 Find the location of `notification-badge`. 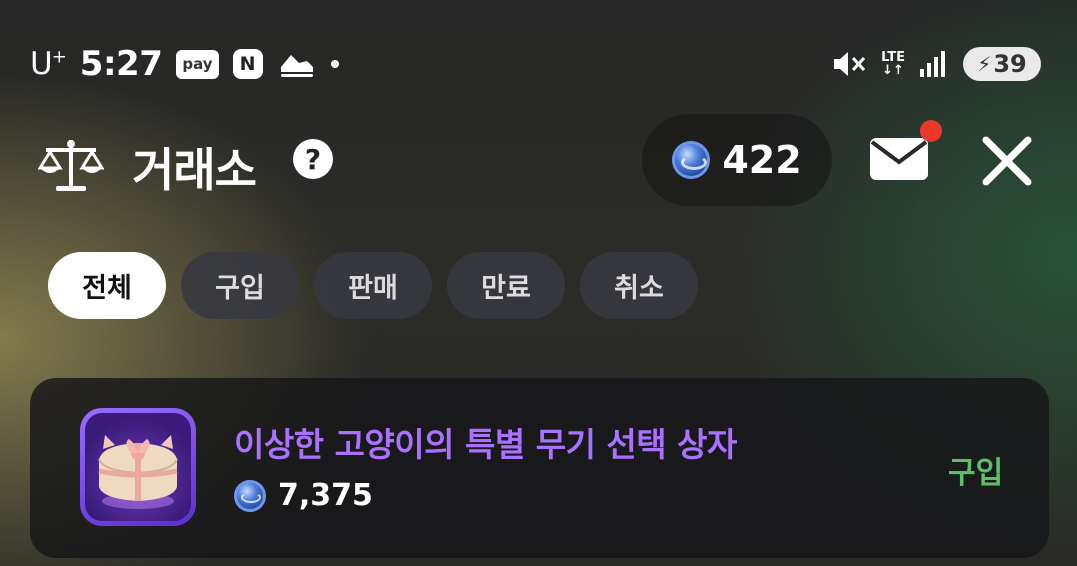

notification-badge is located at coordinates (931, 131).